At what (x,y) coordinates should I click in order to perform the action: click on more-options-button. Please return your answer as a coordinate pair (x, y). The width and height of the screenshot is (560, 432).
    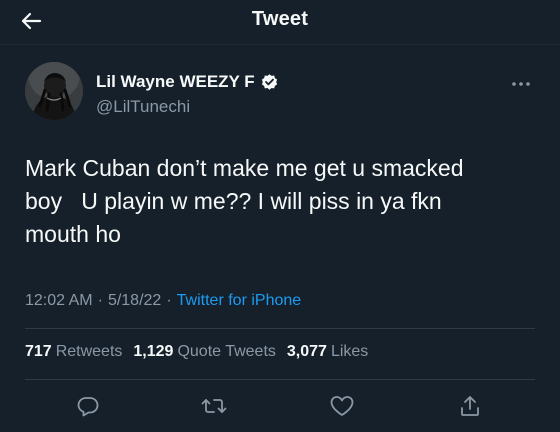
    Looking at the image, I should click on (521, 84).